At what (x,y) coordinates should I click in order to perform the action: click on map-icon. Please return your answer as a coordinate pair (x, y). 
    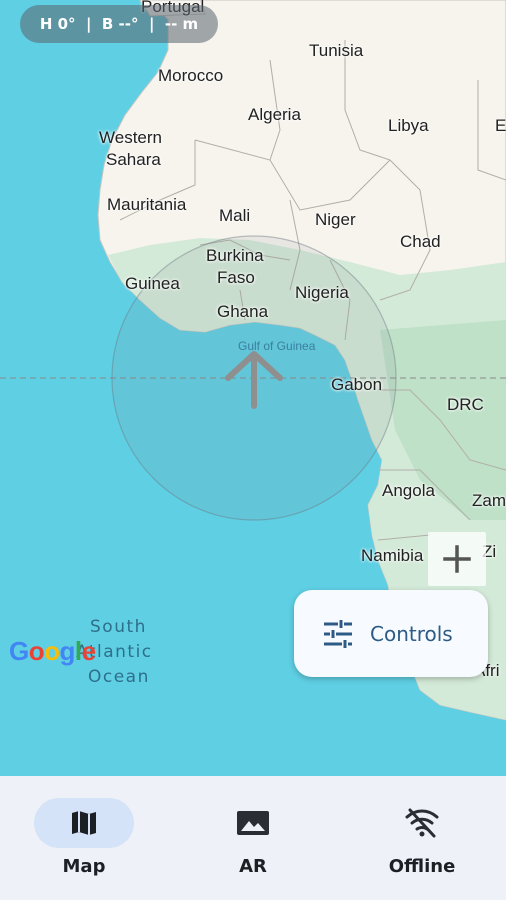
    Looking at the image, I should click on (84, 823).